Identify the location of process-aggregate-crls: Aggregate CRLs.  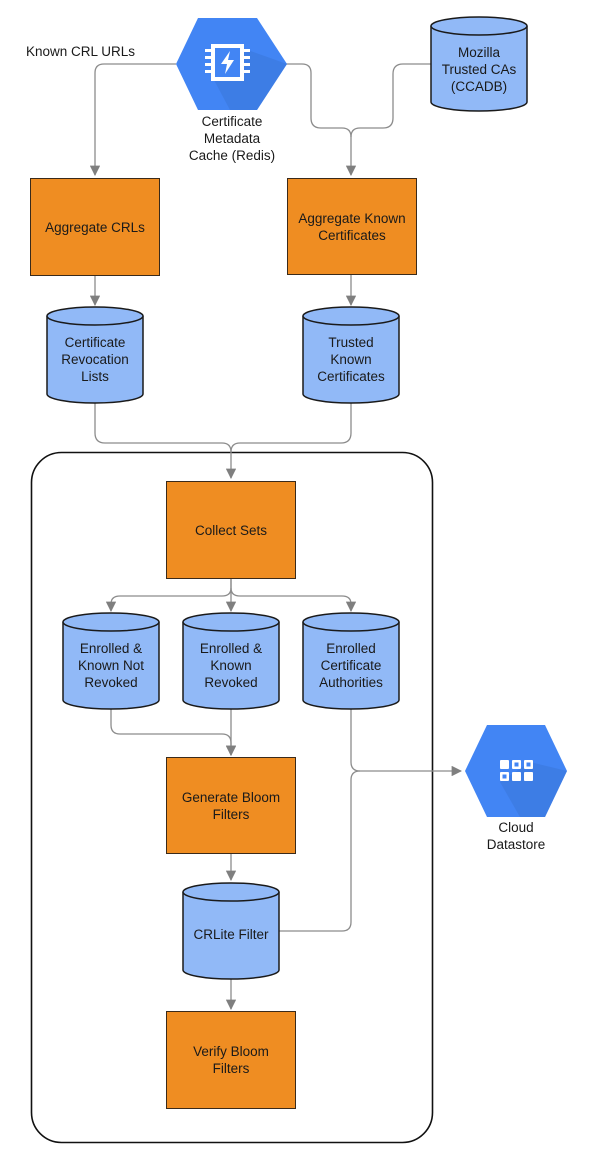
(95, 227).